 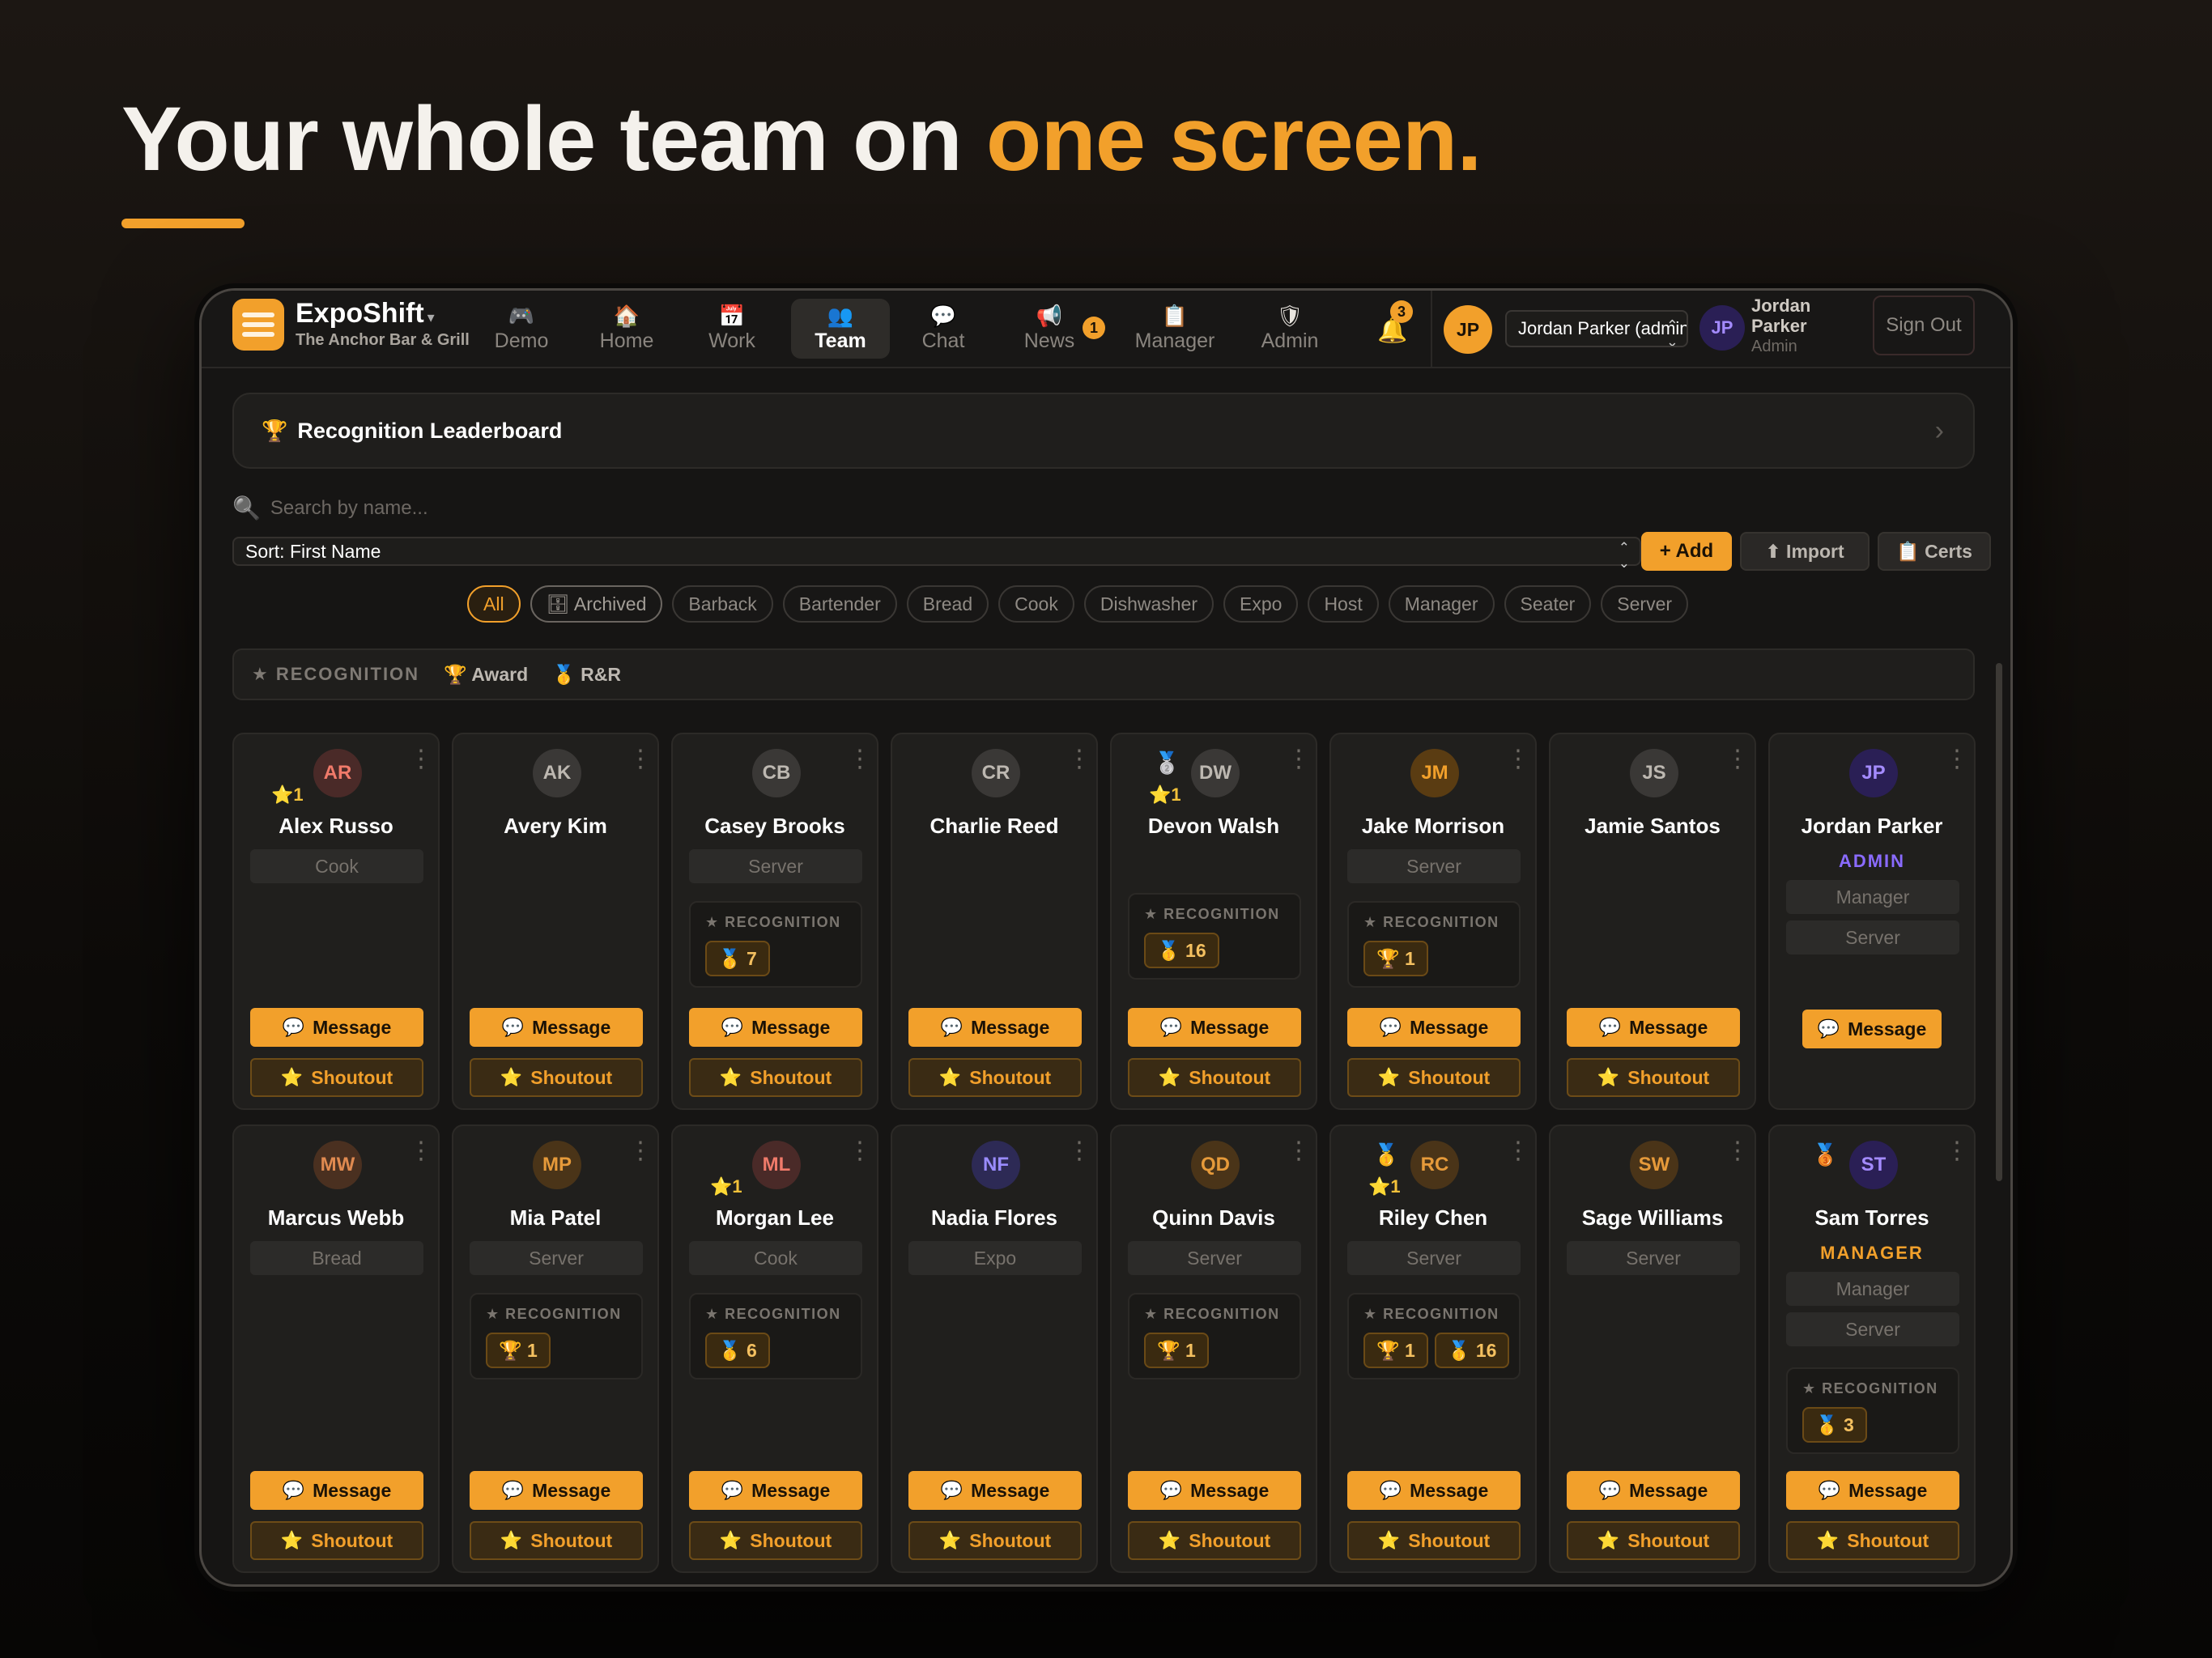 I want to click on rr-legend: 🥇 R&R, so click(x=586, y=675).